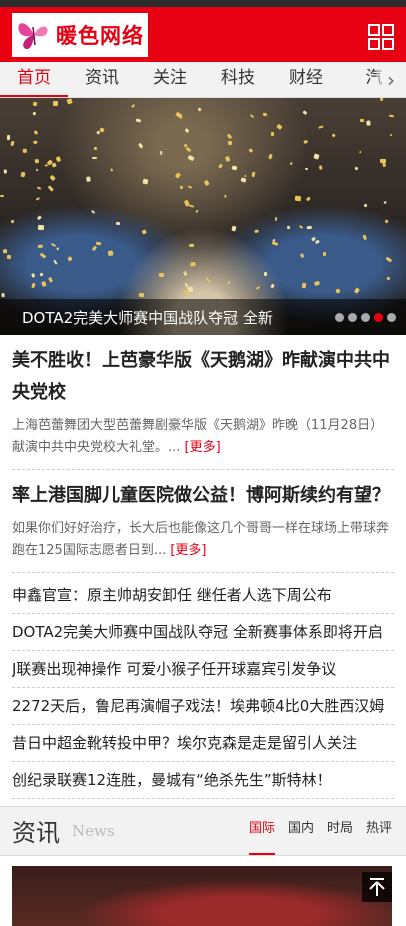 The height and width of the screenshot is (926, 406). I want to click on headline-item: 昔日中超金靴转投中甲？埃尔克森是走是留引人关注, so click(203, 743).